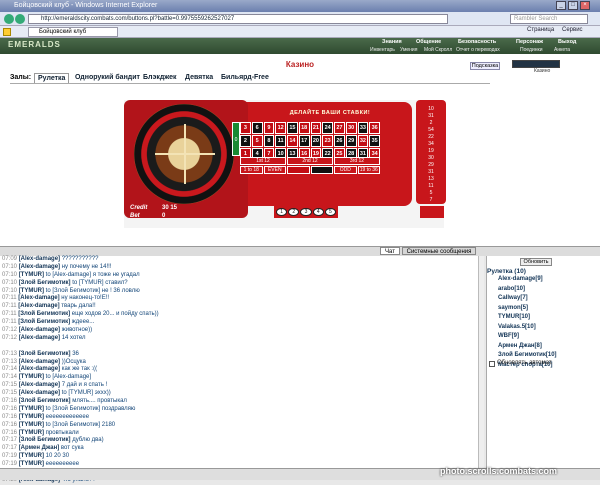  I want to click on low-bet: 1 to 18, so click(251, 170).